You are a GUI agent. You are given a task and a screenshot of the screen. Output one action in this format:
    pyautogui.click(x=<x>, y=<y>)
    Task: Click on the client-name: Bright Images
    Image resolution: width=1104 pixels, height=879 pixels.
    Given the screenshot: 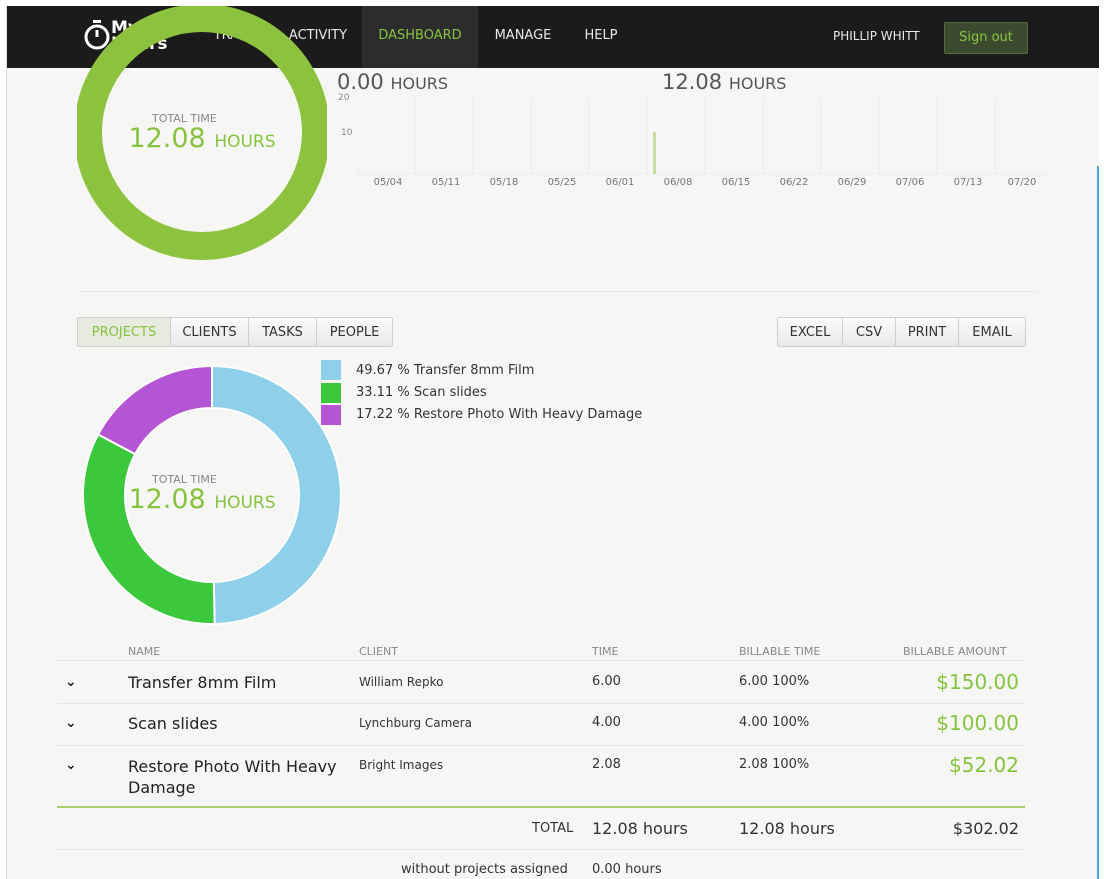 What is the action you would take?
    pyautogui.click(x=401, y=765)
    